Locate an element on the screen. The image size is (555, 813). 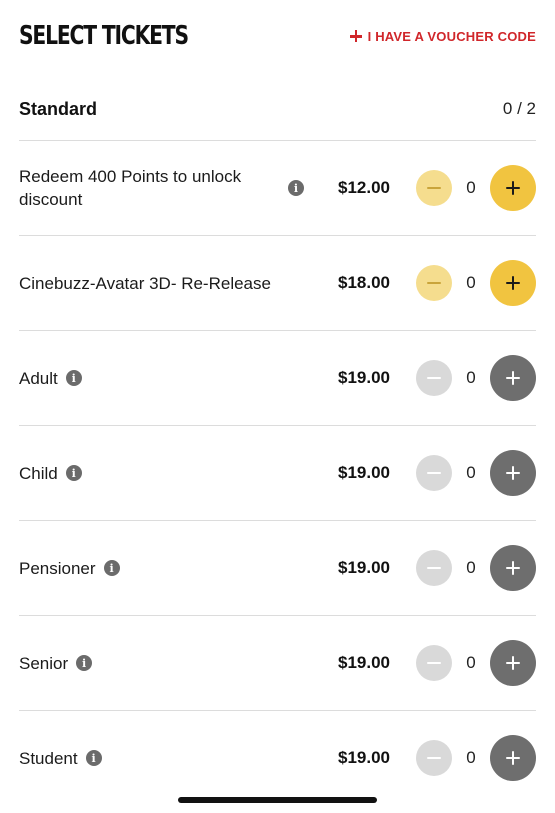
page-title: SELECT TICKETS is located at coordinates (104, 36).